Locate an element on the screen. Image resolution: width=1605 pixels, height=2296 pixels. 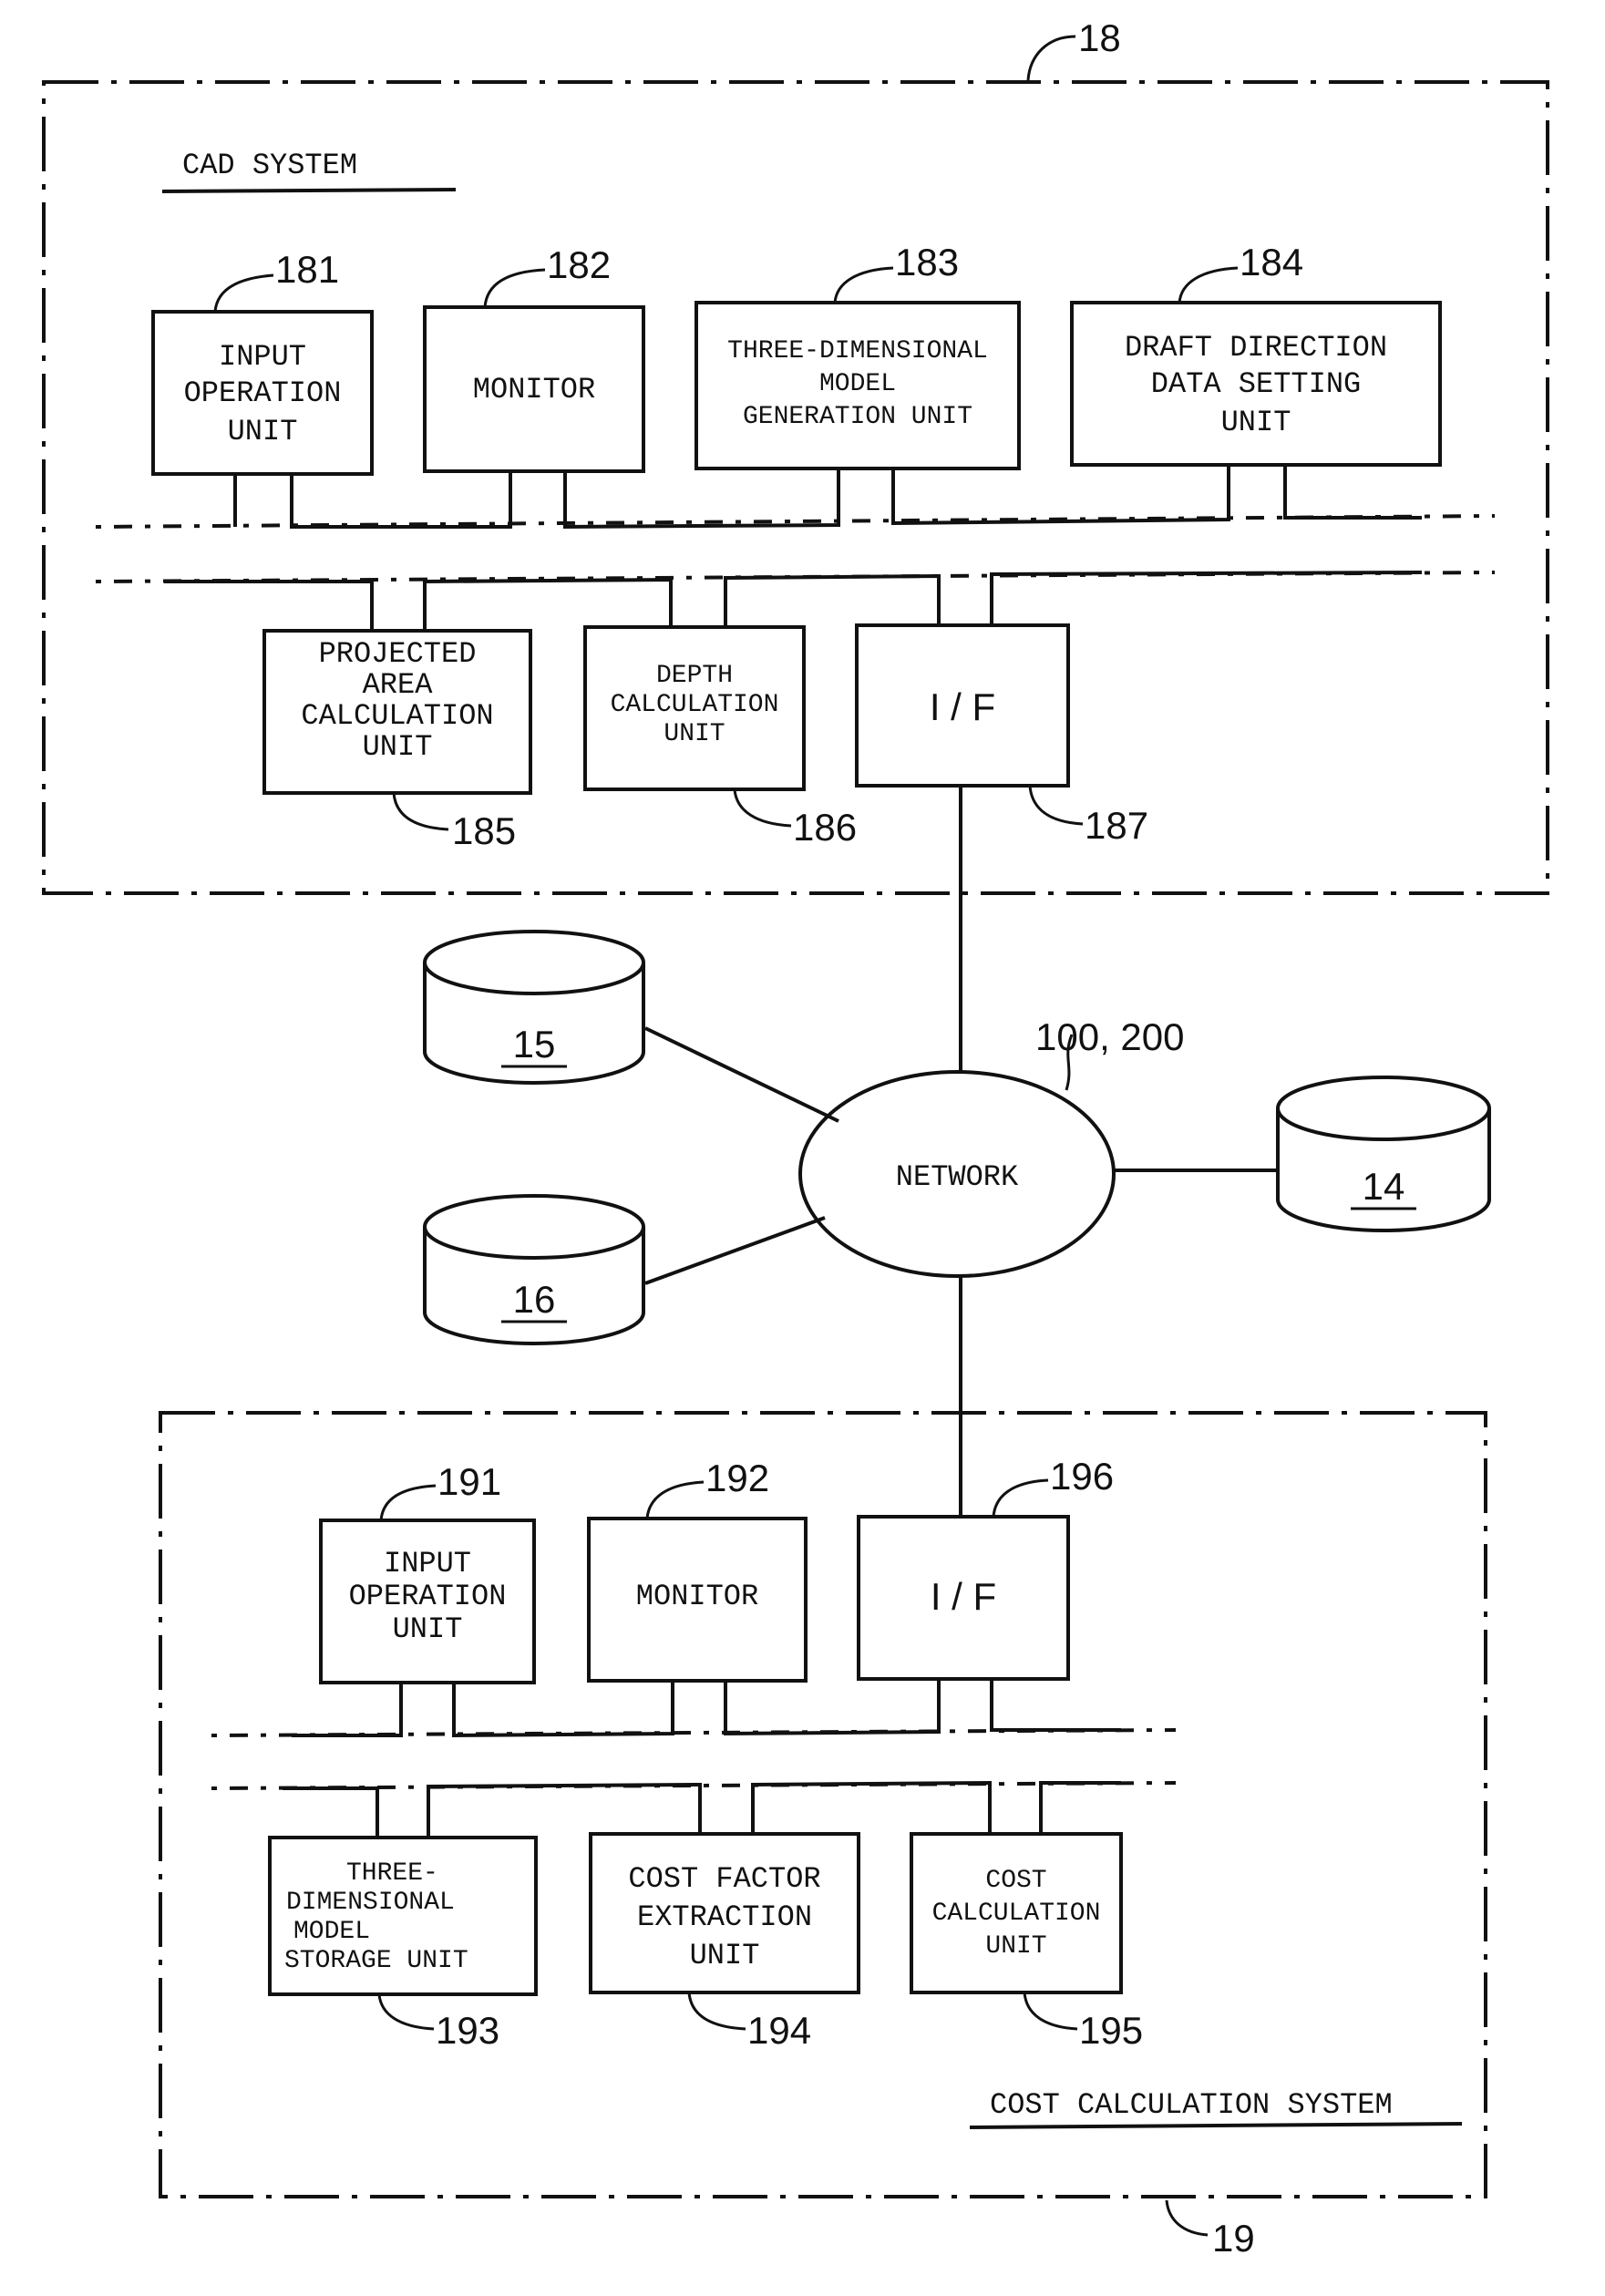
ref-193: 193 is located at coordinates (467, 2030).